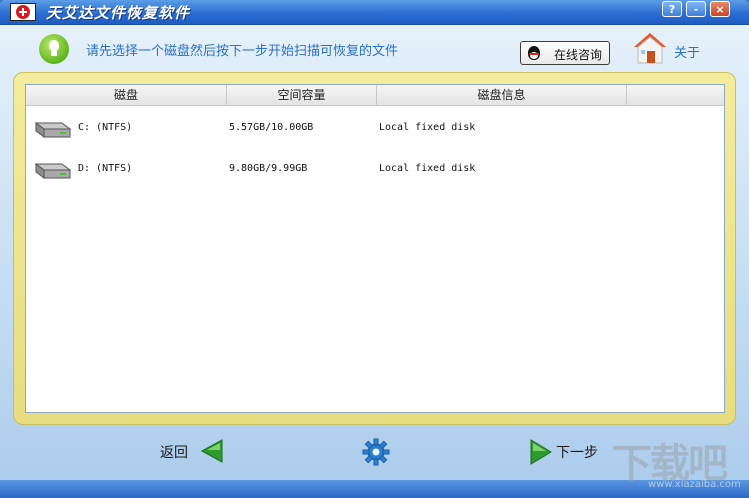 The height and width of the screenshot is (498, 749). I want to click on close-button: ×, so click(720, 9).